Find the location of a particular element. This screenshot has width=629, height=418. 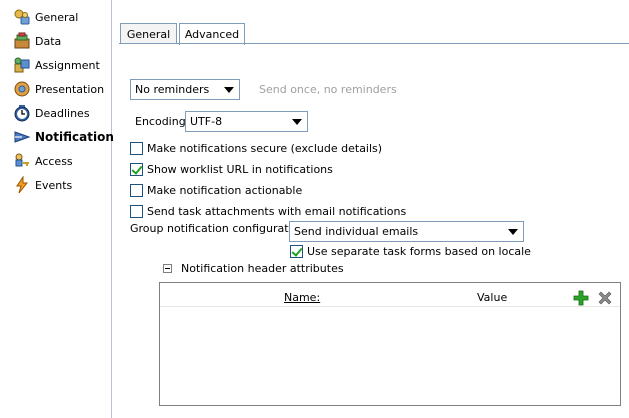

separate-forms-checkbox-row: Use separate task forms based on locale is located at coordinates (410, 251).